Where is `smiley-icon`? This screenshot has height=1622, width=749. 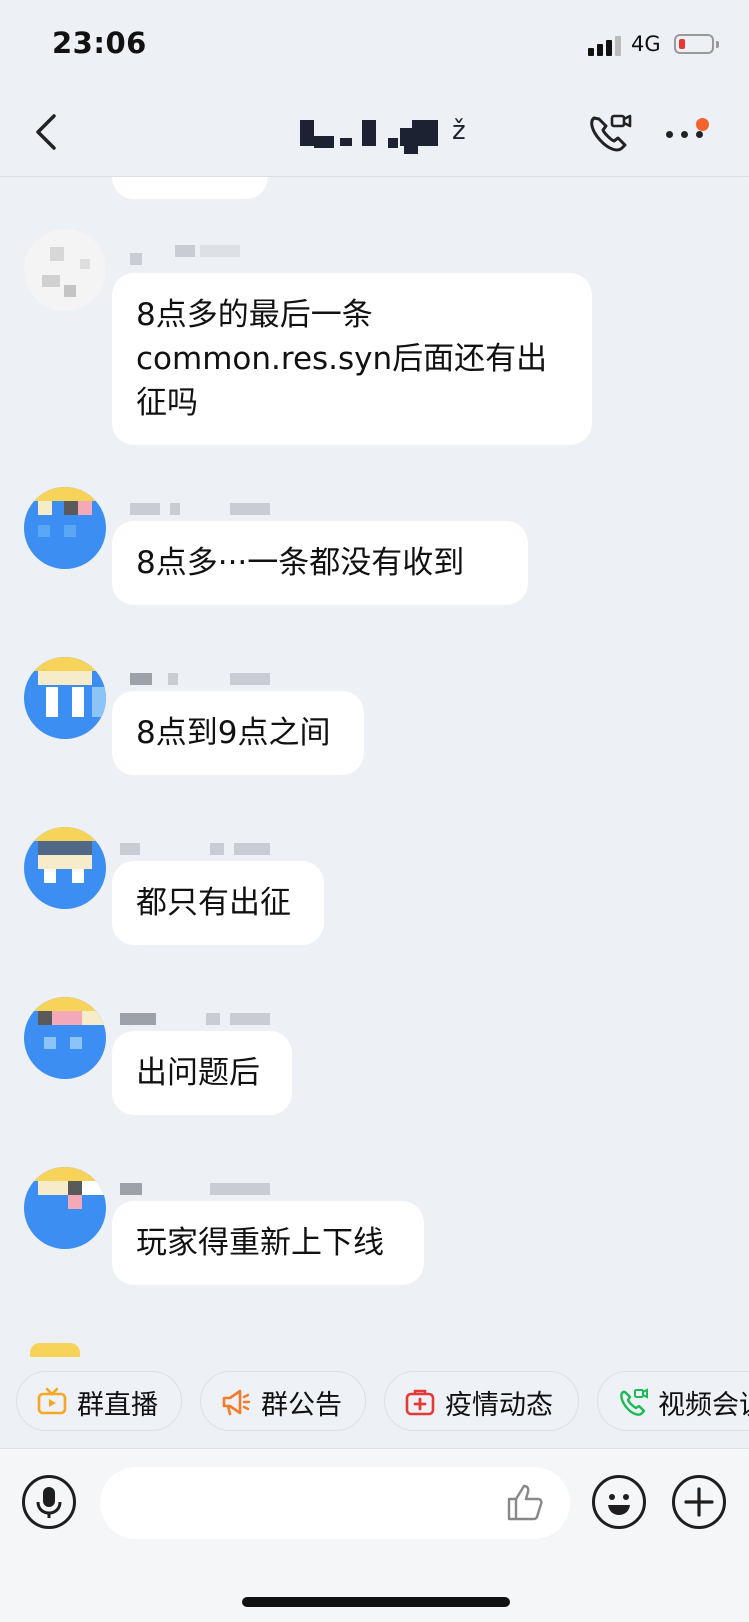
smiley-icon is located at coordinates (619, 1504).